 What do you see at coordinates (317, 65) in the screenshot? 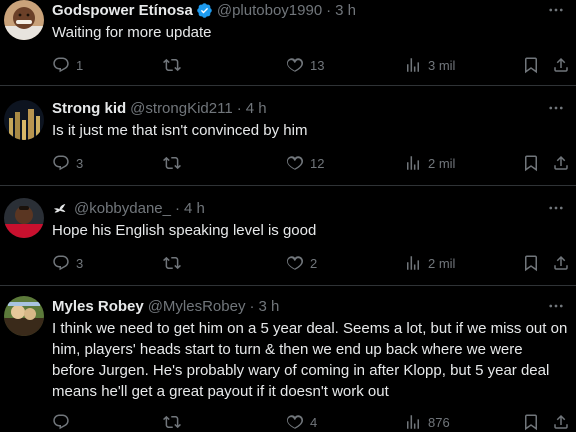
I see `like-count: 13` at bounding box center [317, 65].